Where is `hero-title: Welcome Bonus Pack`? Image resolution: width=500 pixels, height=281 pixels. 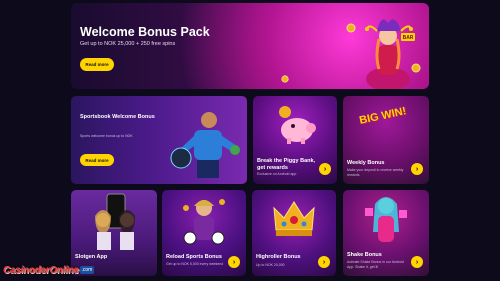
hero-title: Welcome Bonus Pack is located at coordinates (145, 32).